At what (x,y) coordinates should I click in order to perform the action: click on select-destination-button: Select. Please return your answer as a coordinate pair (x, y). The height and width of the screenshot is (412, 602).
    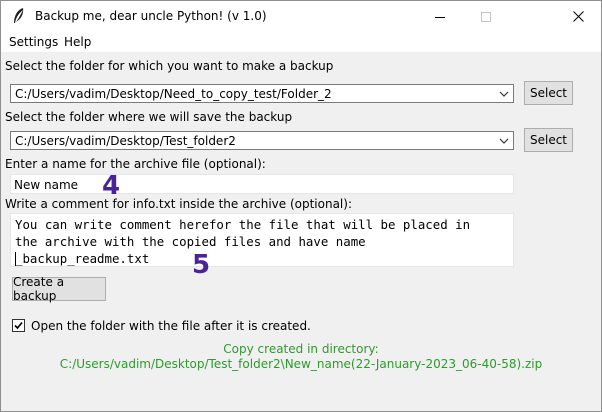
    Looking at the image, I should click on (548, 140).